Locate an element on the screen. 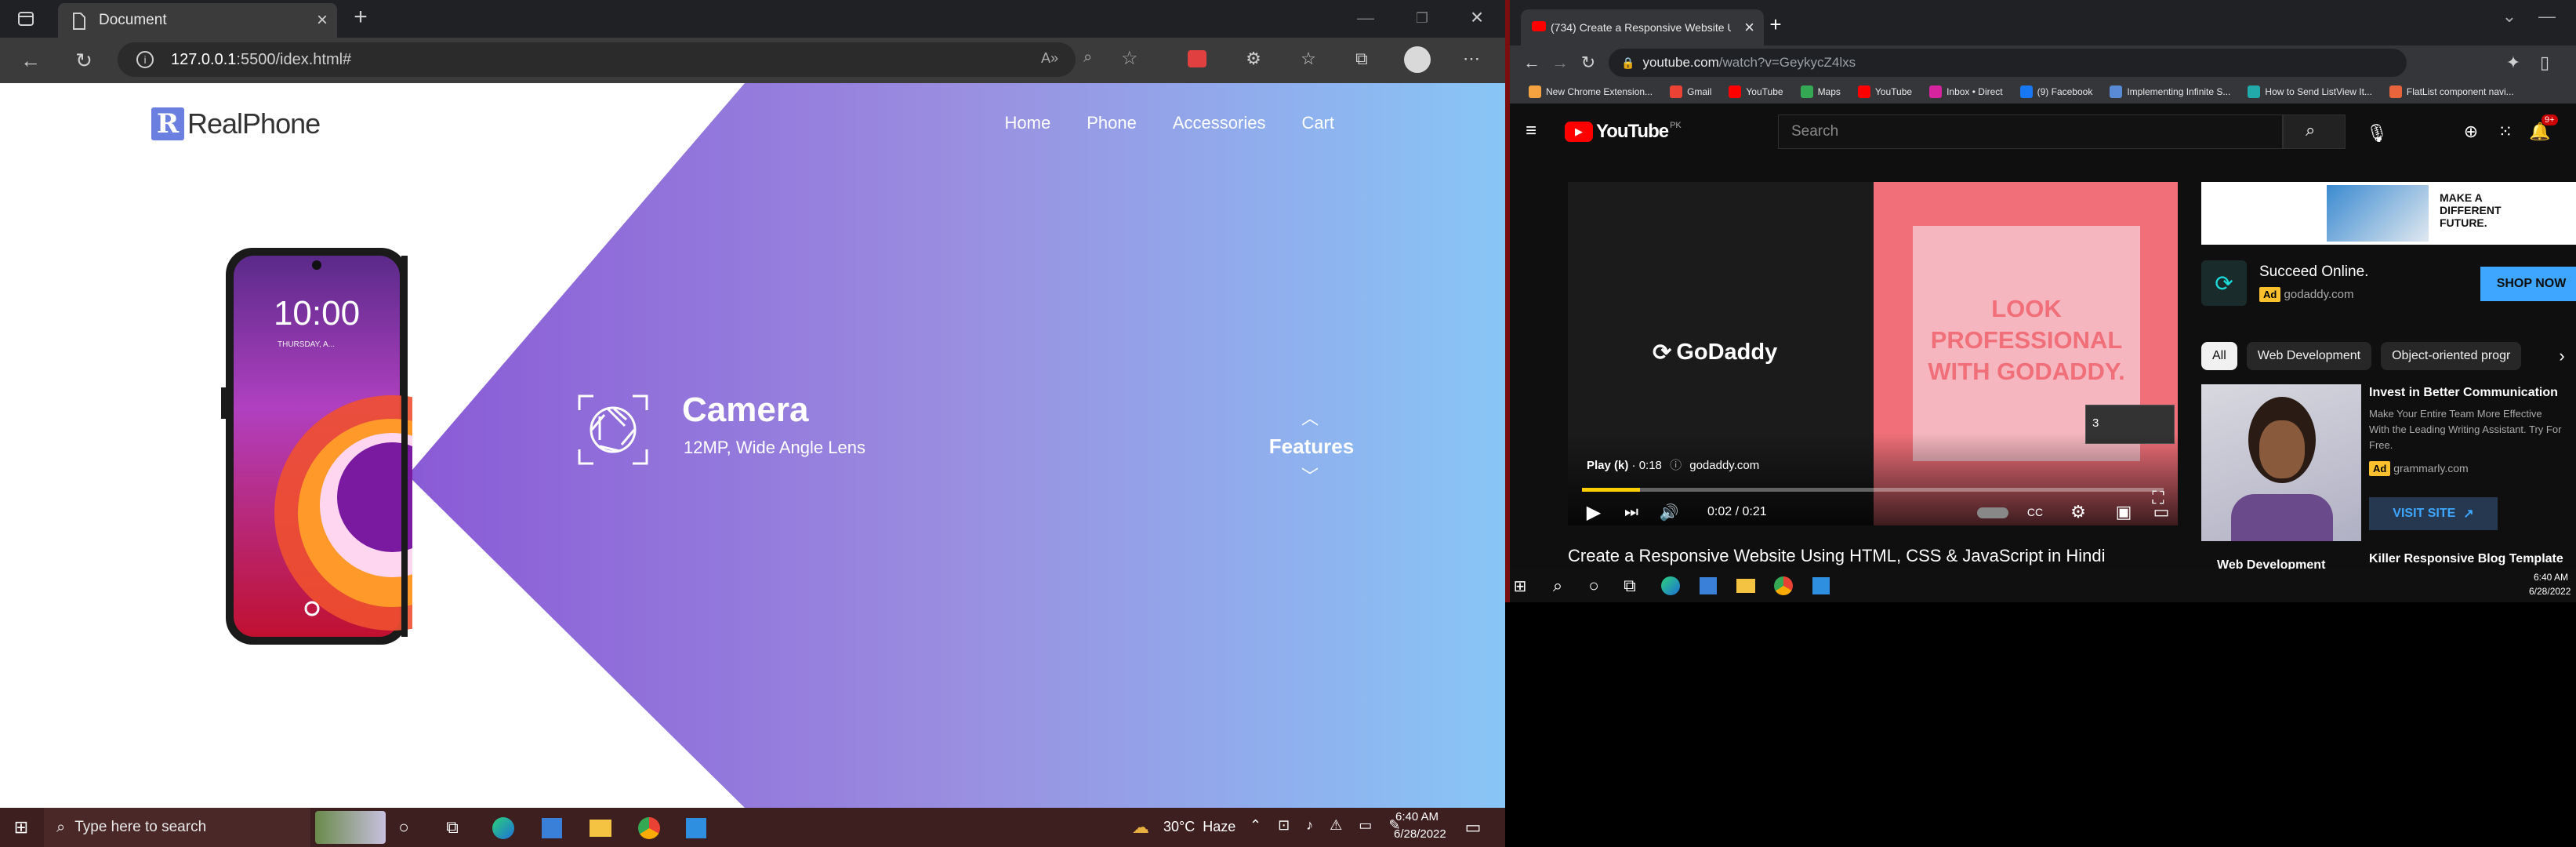  tab-document: Document × is located at coordinates (198, 20).